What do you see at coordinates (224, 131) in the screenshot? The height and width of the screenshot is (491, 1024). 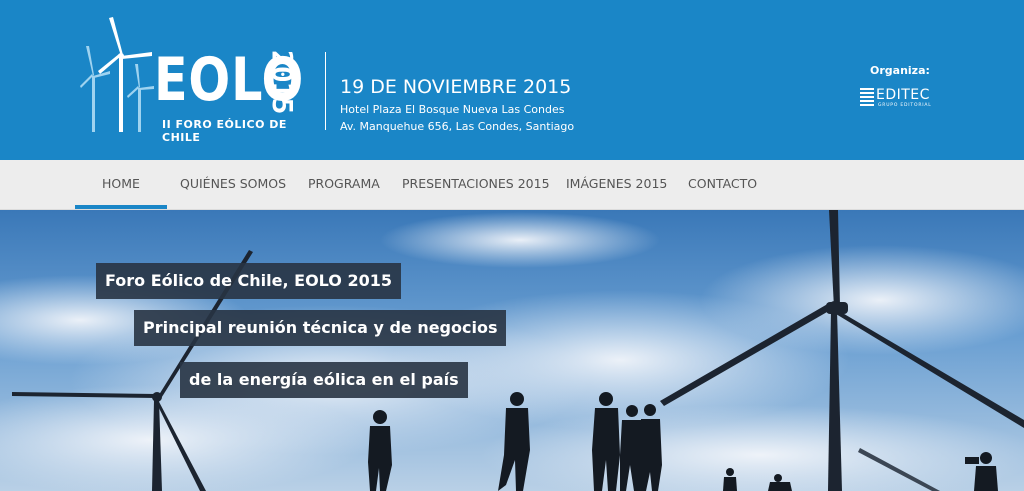 I see `logo-subtitle: II FORO EÓLICO DE CHILE` at bounding box center [224, 131].